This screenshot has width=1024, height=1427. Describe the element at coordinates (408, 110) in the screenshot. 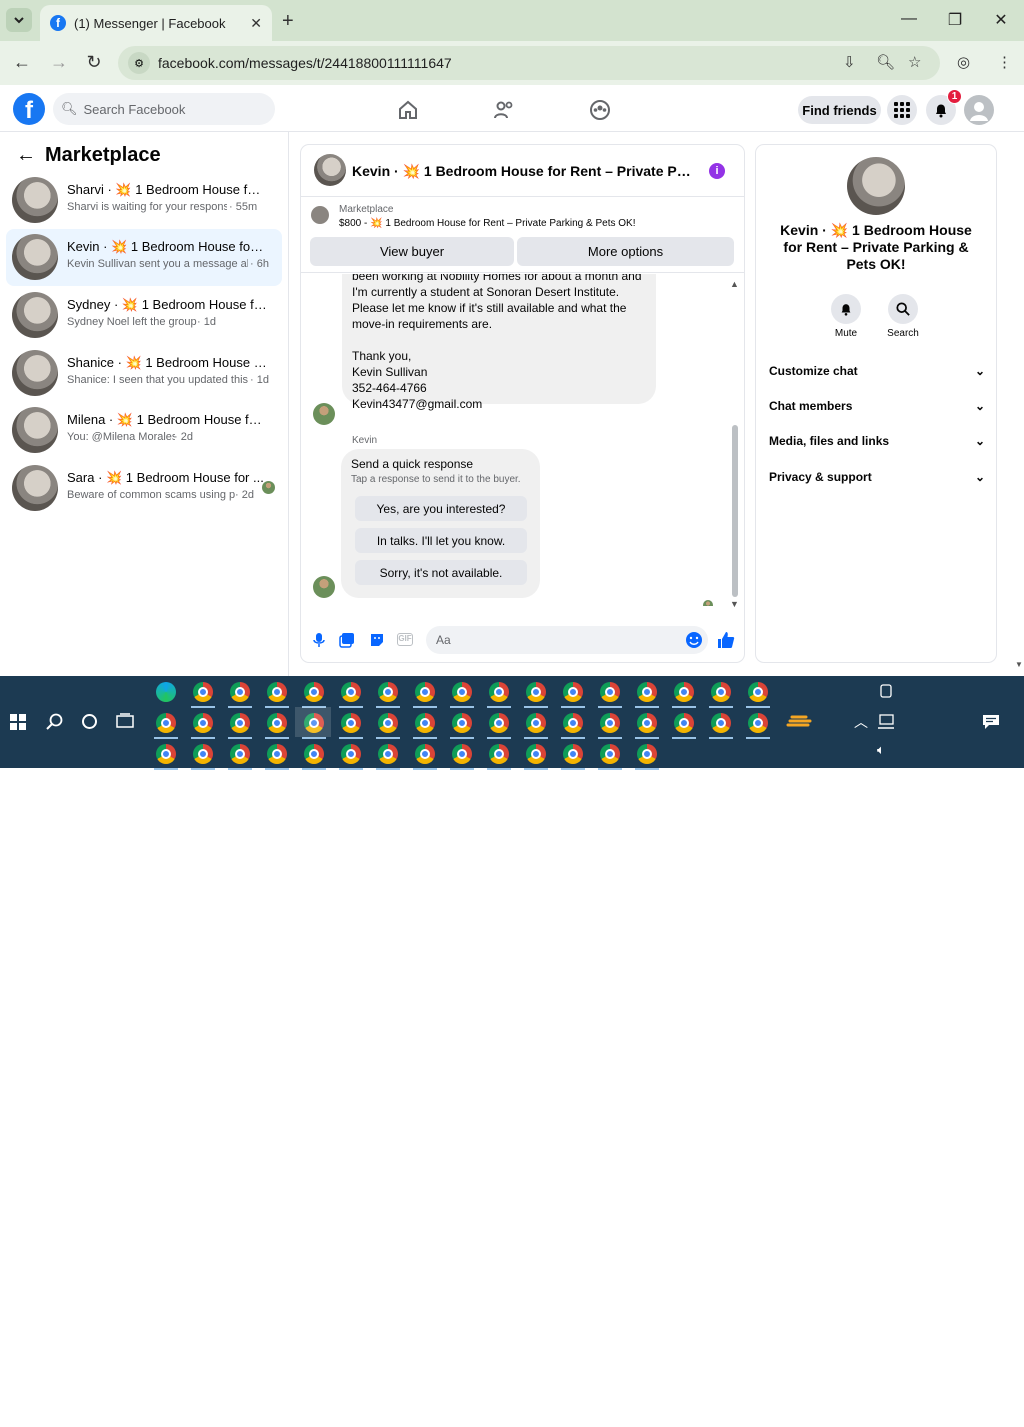

I see `home-icon` at that location.